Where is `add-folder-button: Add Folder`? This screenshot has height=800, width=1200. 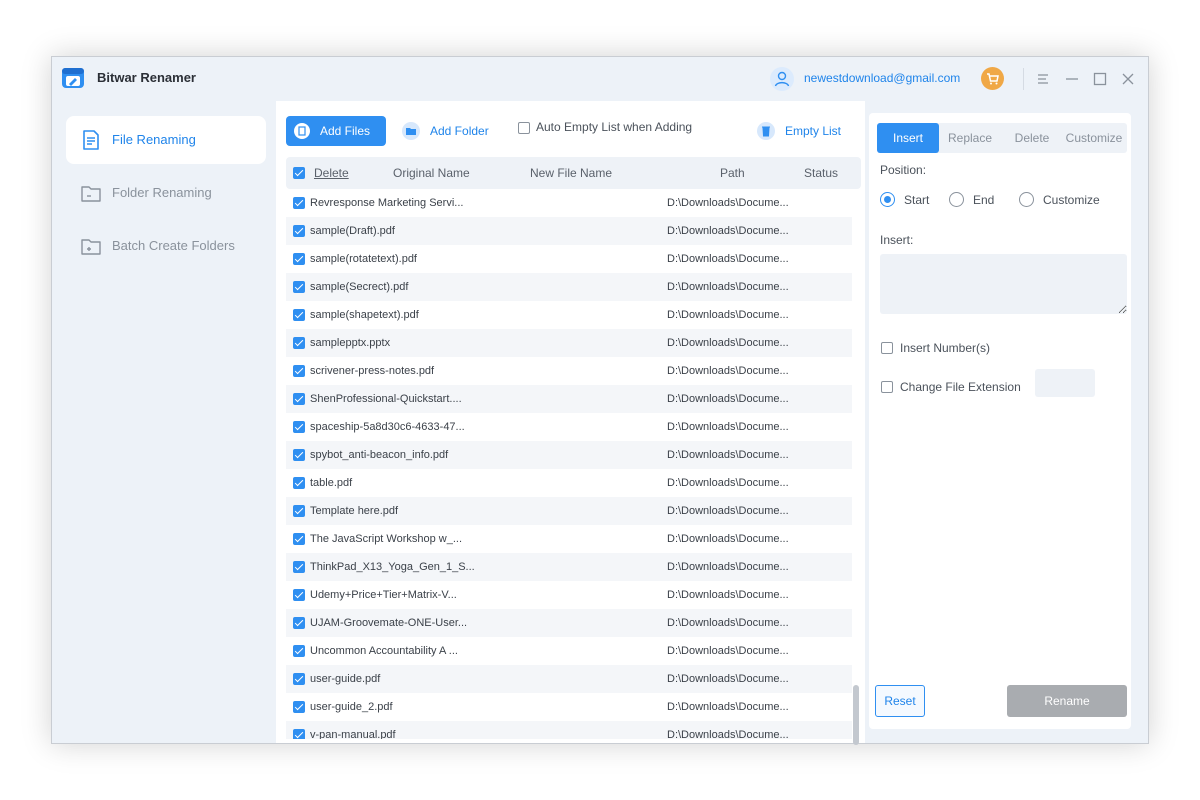 add-folder-button: Add Folder is located at coordinates (452, 131).